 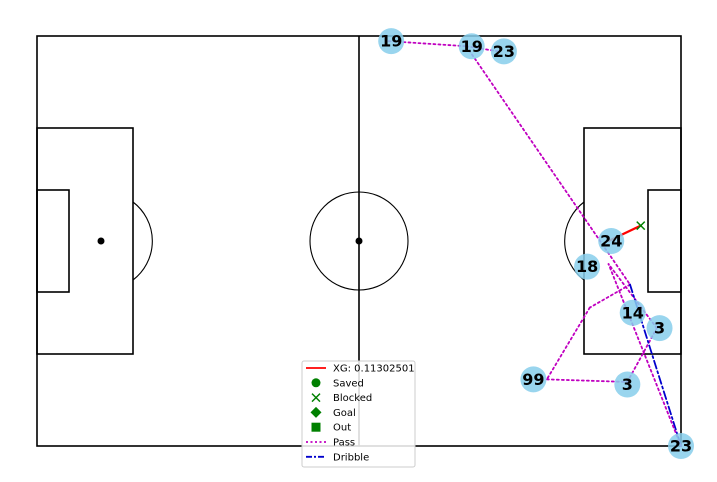 I want to click on legend-label-1: Saved, so click(x=348, y=383).